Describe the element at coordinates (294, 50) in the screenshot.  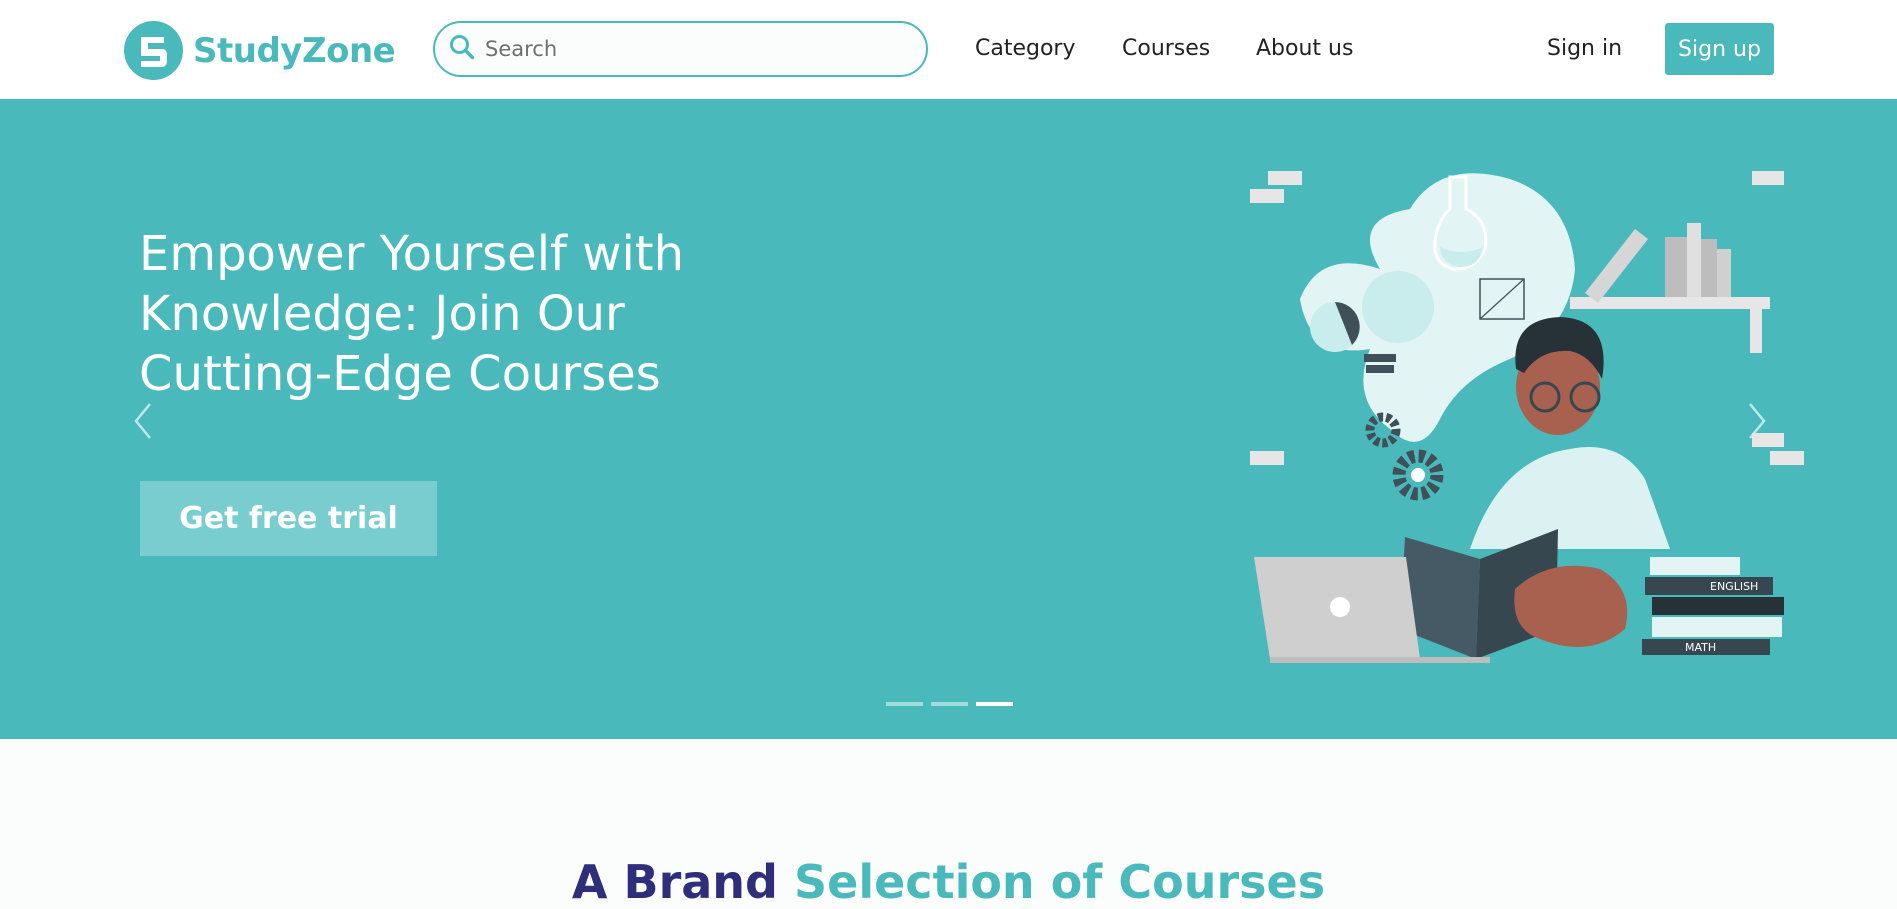
I see `brand-name: StudyZone` at that location.